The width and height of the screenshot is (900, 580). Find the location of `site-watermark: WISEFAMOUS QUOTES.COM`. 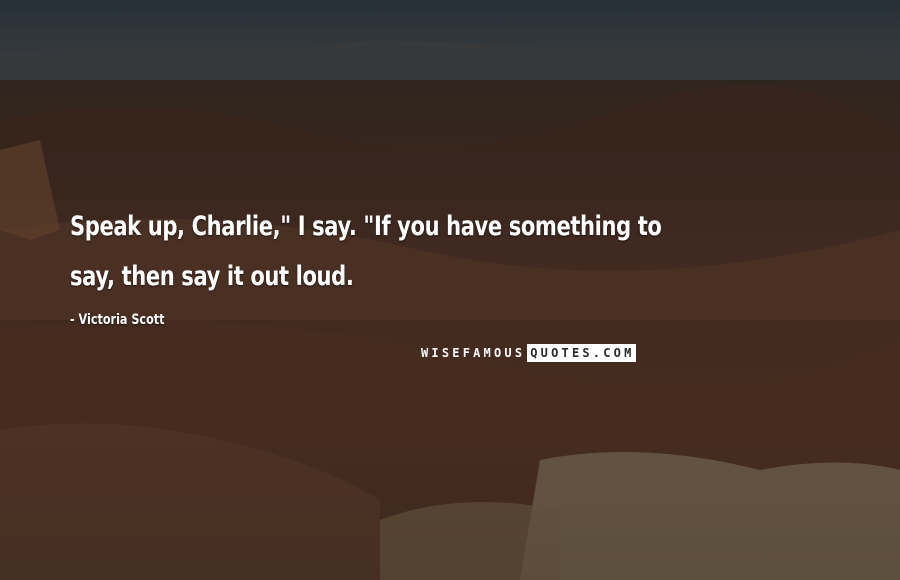

site-watermark: WISEFAMOUS QUOTES.COM is located at coordinates (528, 353).